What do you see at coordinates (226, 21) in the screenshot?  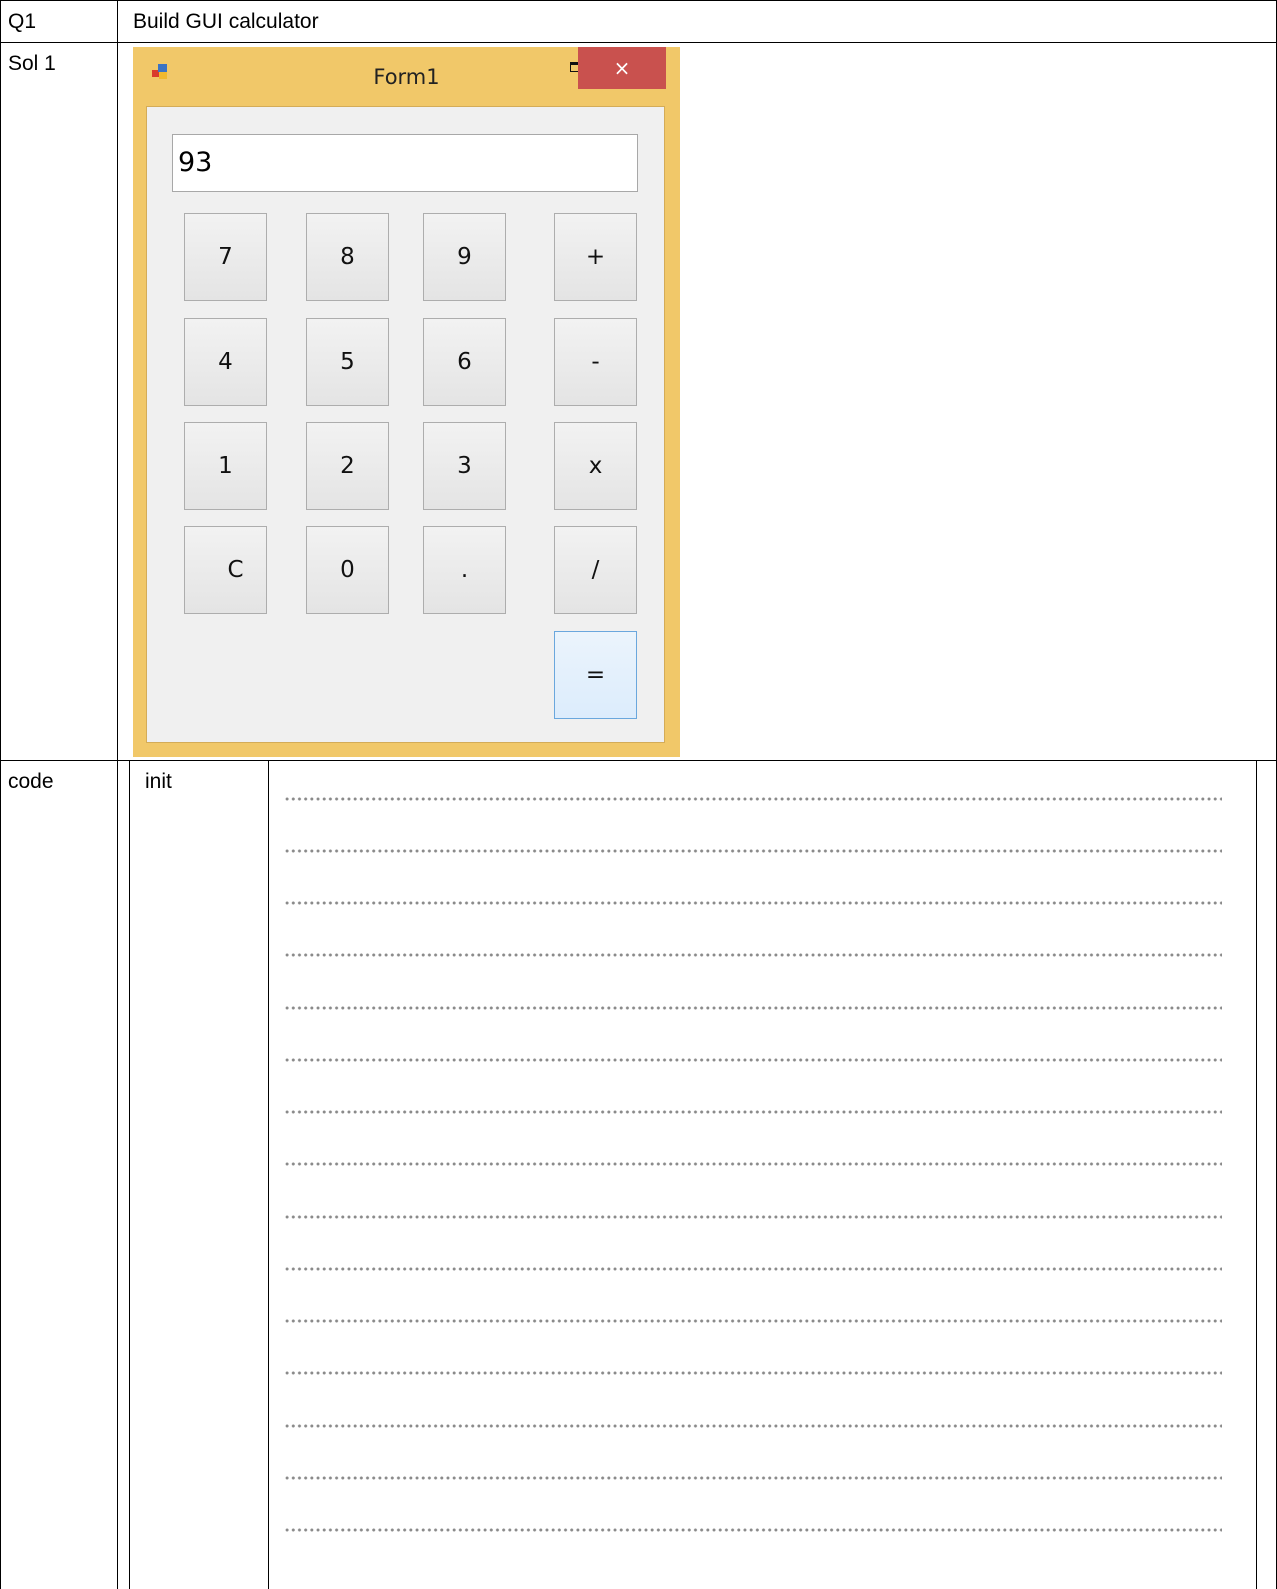 I see `question-text: Build GUI calculator` at bounding box center [226, 21].